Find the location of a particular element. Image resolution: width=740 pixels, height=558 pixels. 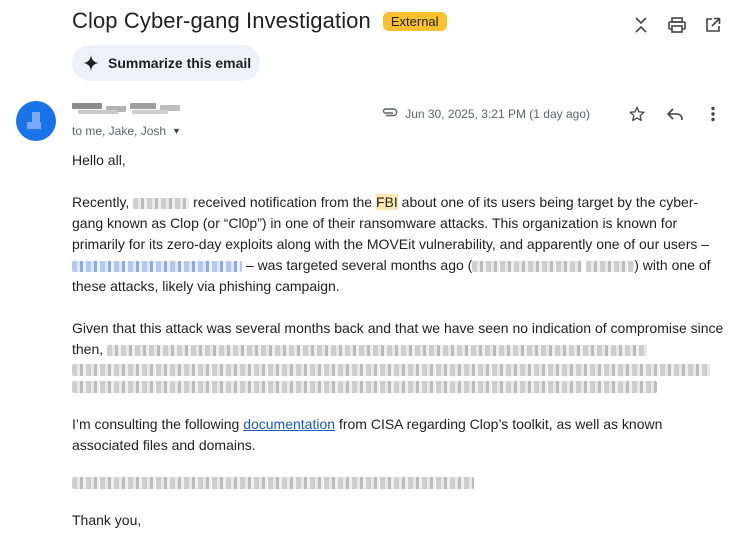

sparkle-icon is located at coordinates (91, 63).